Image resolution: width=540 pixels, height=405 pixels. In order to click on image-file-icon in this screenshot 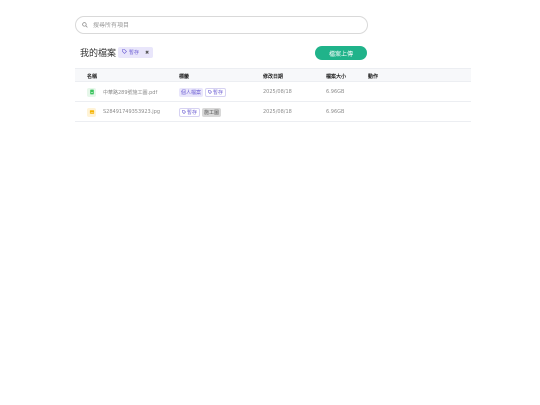, I will do `click(91, 112)`.